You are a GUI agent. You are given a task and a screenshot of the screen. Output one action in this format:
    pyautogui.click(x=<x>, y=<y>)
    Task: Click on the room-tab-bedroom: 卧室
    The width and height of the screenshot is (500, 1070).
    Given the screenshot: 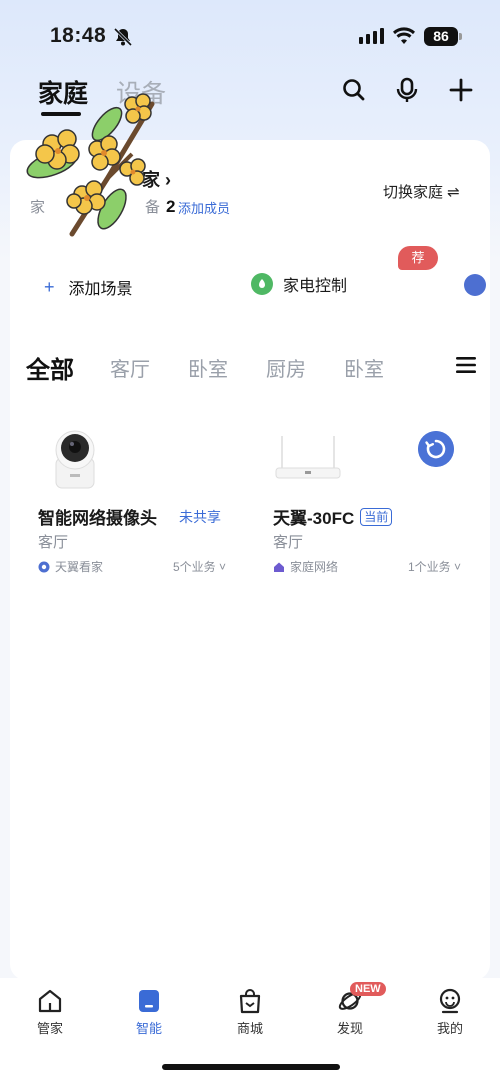 What is the action you would take?
    pyautogui.click(x=208, y=367)
    